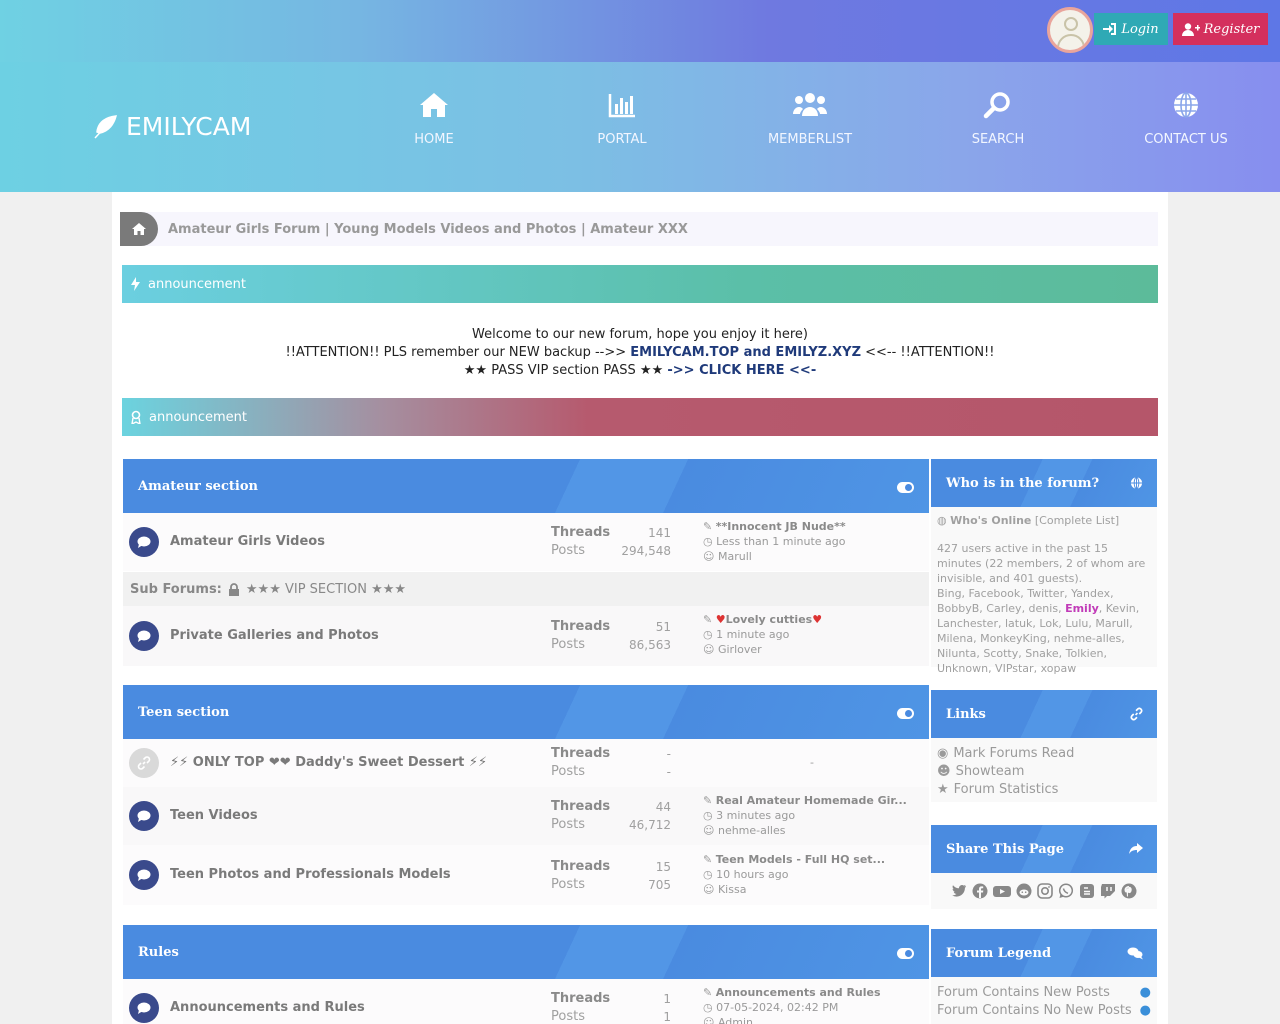  Describe the element at coordinates (274, 635) in the screenshot. I see `forum-link: Private Galleries and Photos` at that location.